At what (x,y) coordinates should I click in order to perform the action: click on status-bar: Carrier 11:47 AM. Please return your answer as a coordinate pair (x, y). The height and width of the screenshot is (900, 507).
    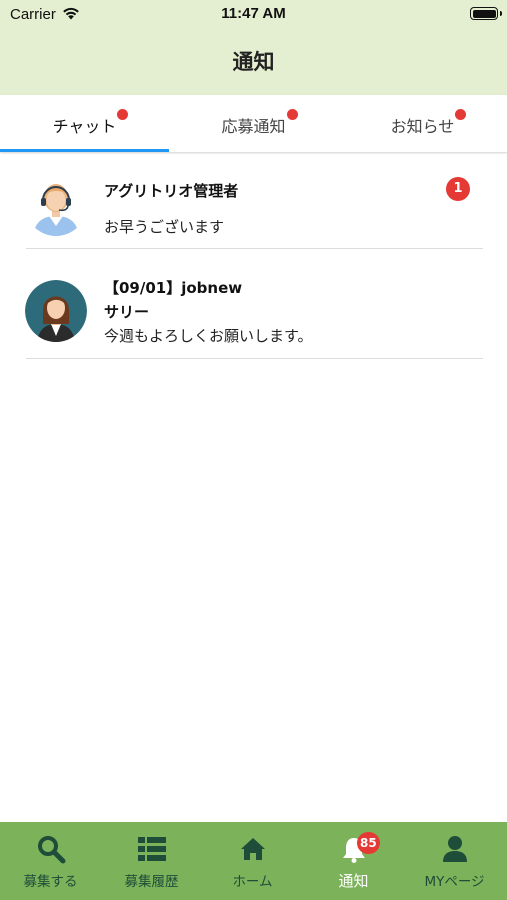
    Looking at the image, I should click on (253, 14).